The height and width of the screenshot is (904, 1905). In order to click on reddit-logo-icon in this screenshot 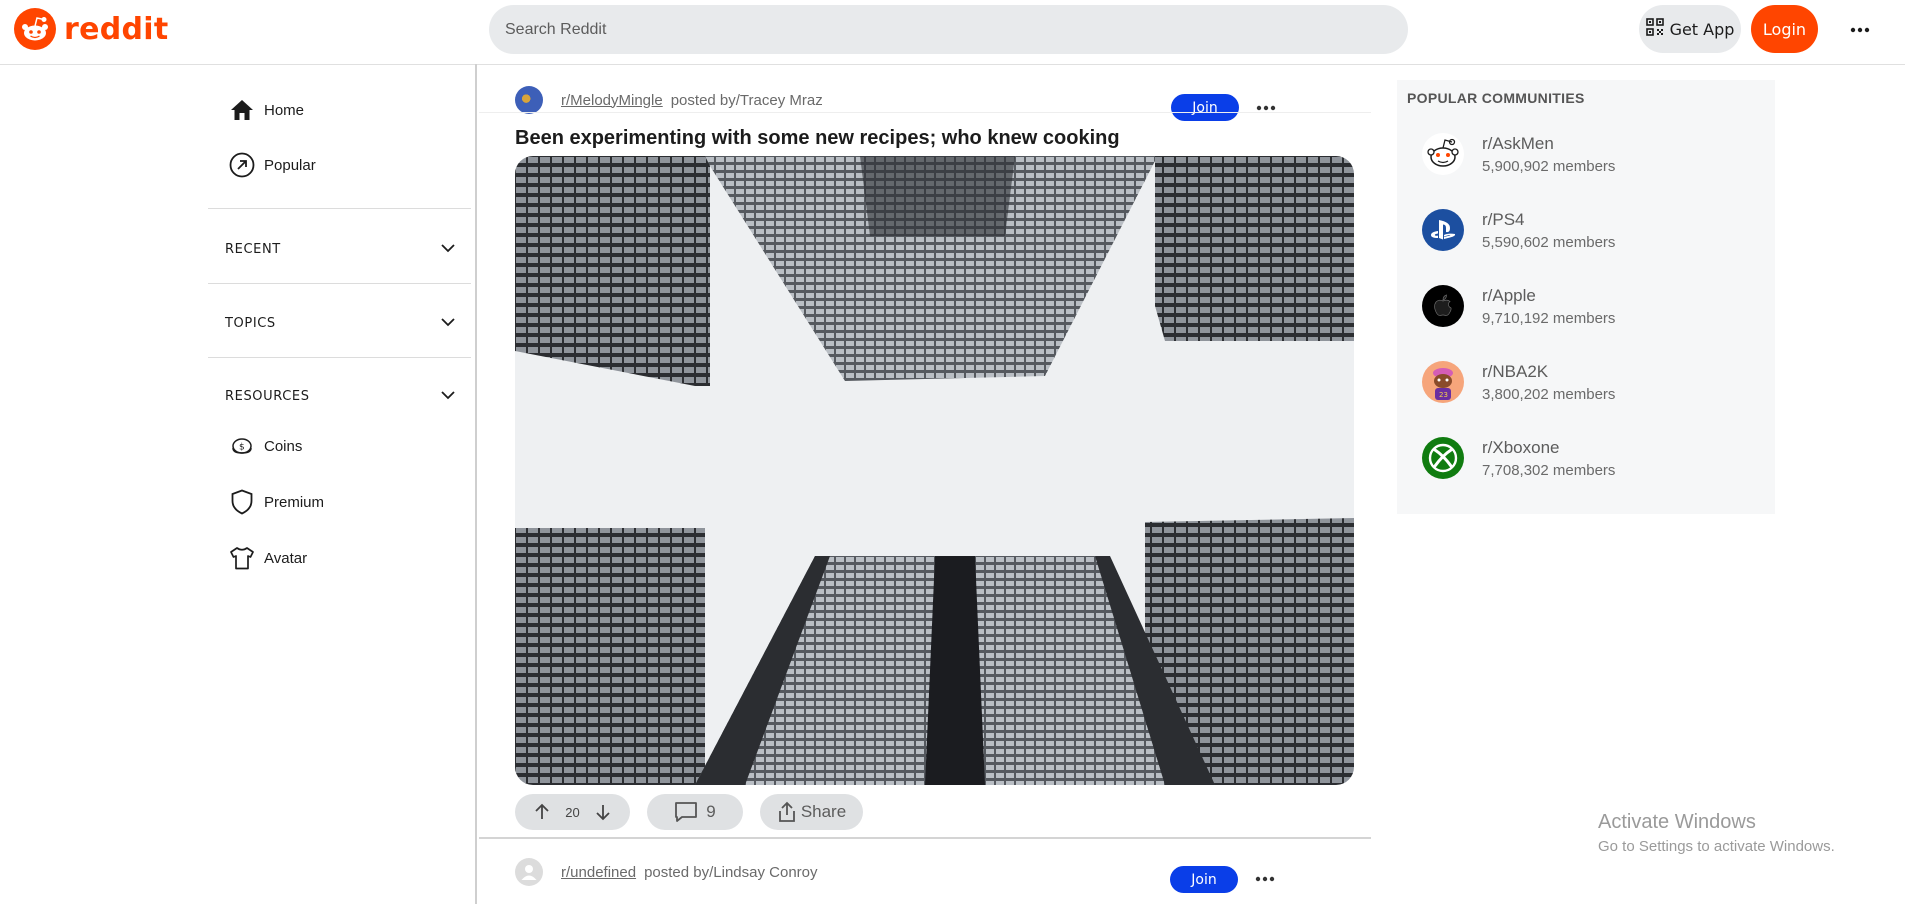, I will do `click(35, 29)`.